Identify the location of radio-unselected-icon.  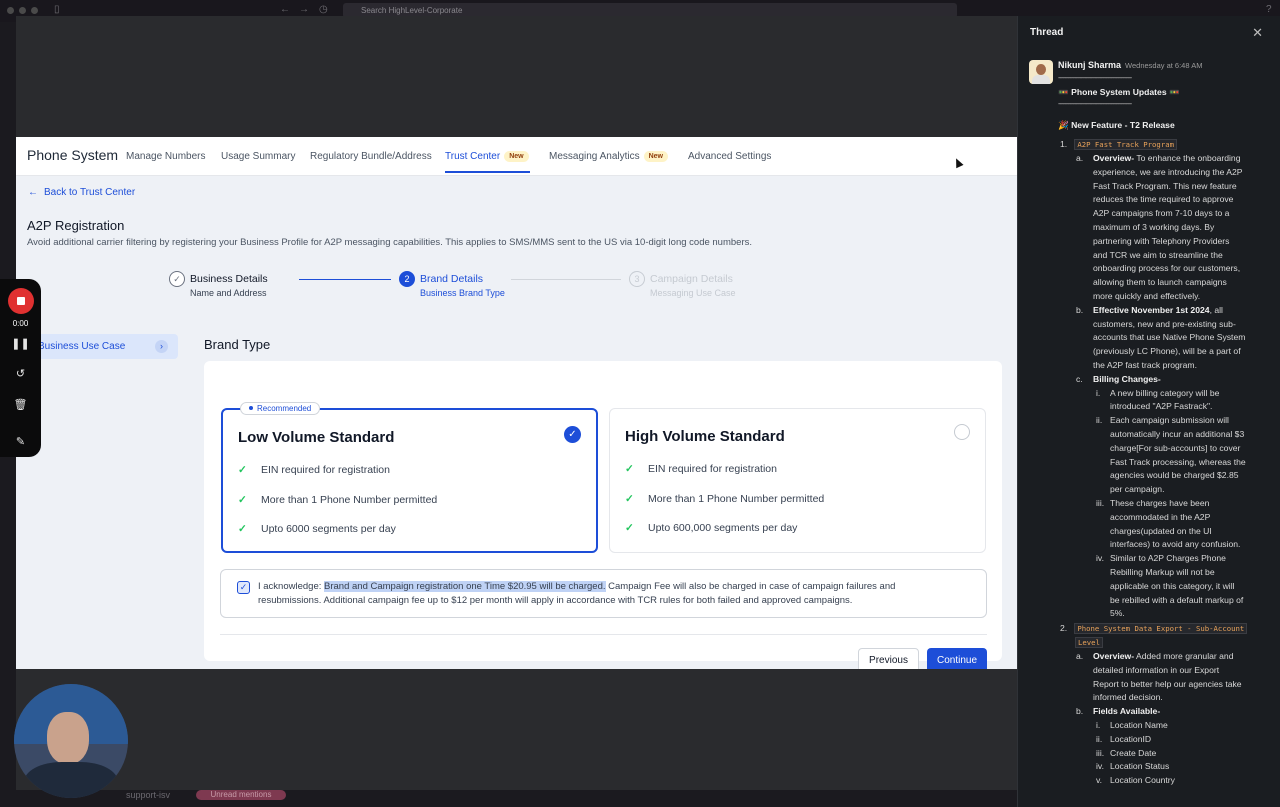
(962, 432).